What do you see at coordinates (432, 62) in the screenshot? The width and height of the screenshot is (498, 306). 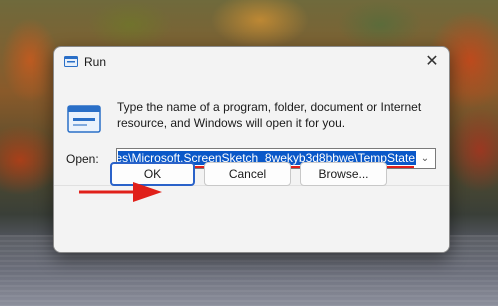 I see `close-icon: ✕` at bounding box center [432, 62].